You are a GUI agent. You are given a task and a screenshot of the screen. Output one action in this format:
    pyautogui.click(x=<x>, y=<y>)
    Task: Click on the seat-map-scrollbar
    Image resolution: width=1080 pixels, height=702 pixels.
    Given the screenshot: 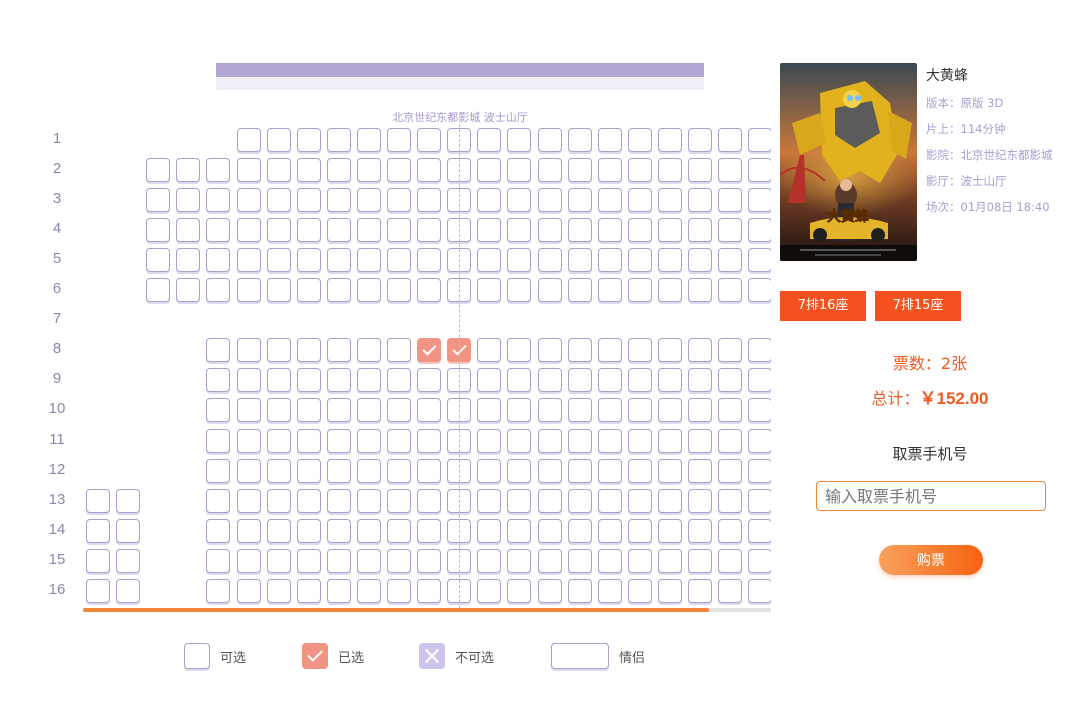 What is the action you would take?
    pyautogui.click(x=427, y=610)
    